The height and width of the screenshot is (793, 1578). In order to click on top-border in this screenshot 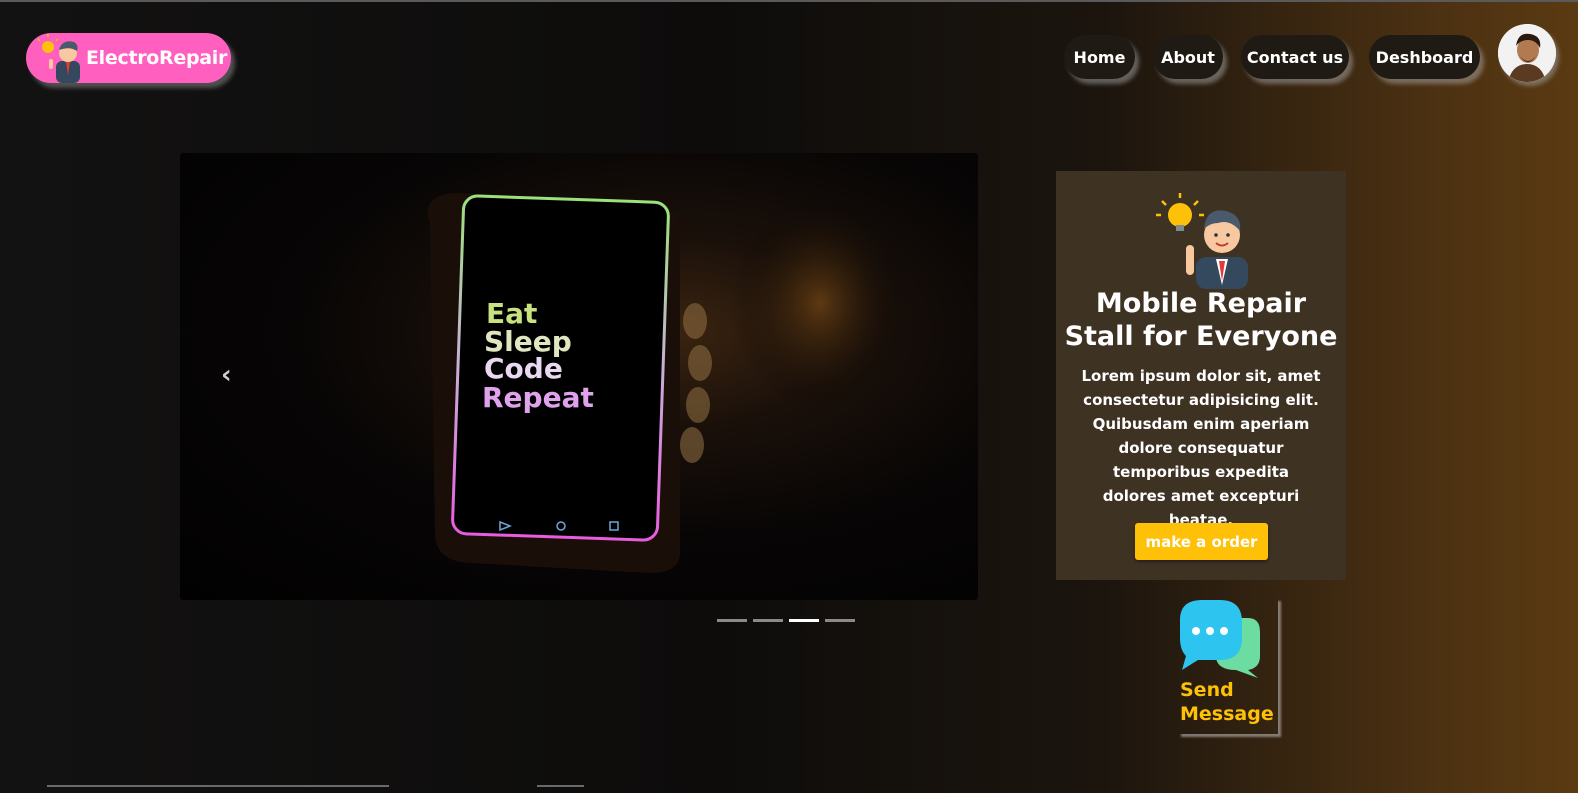, I will do `click(789, 1)`.